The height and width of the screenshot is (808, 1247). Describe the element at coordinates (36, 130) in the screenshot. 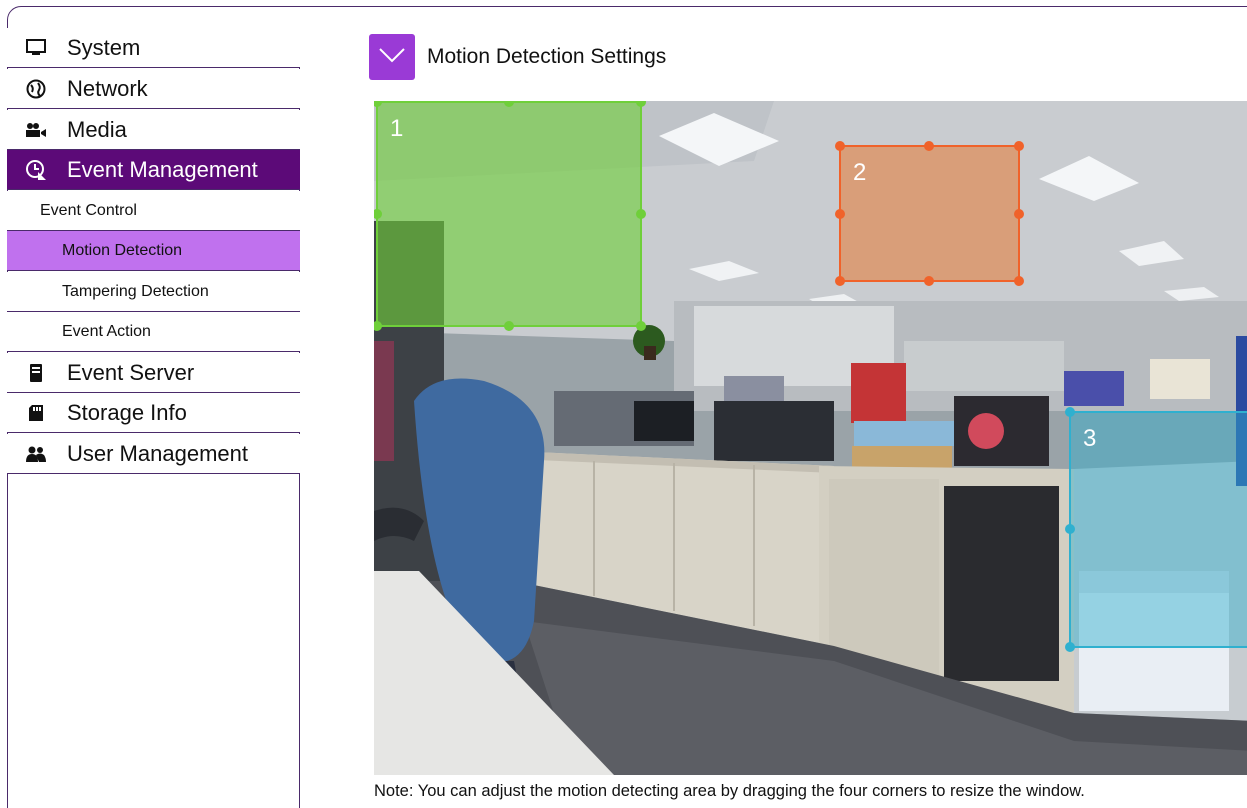

I see `camera-icon` at that location.